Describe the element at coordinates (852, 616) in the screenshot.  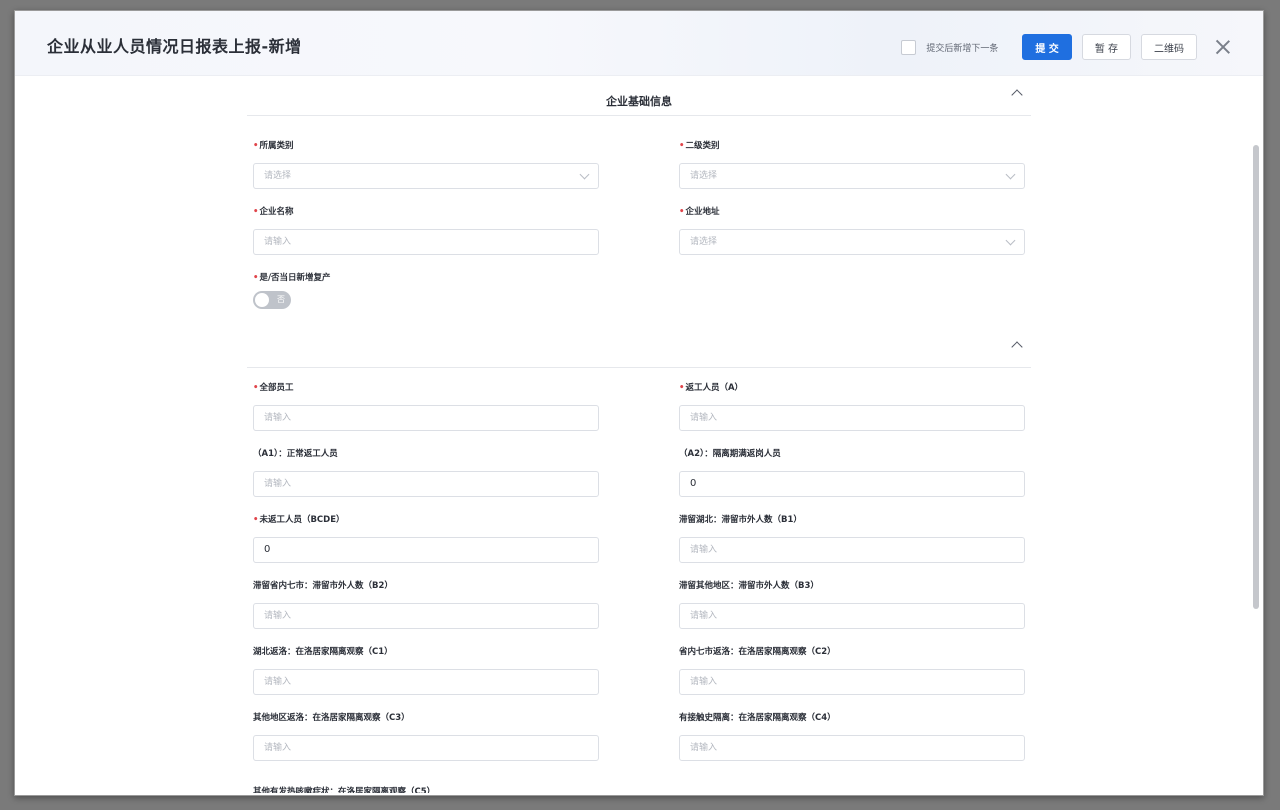
I see `b3-input: 请输入` at that location.